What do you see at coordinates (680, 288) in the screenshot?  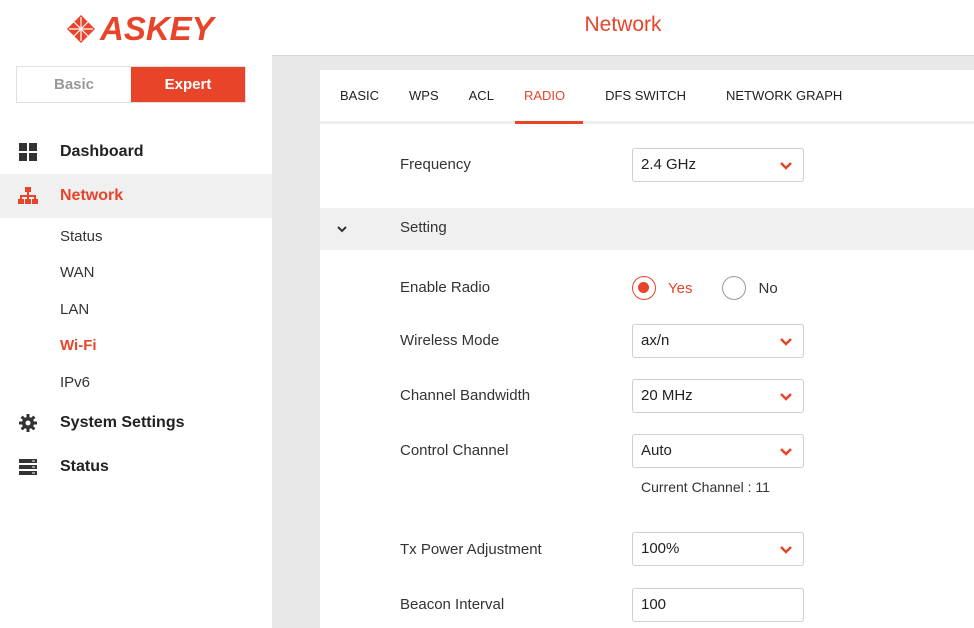 I see `enable-radio-yes-label: Yes` at bounding box center [680, 288].